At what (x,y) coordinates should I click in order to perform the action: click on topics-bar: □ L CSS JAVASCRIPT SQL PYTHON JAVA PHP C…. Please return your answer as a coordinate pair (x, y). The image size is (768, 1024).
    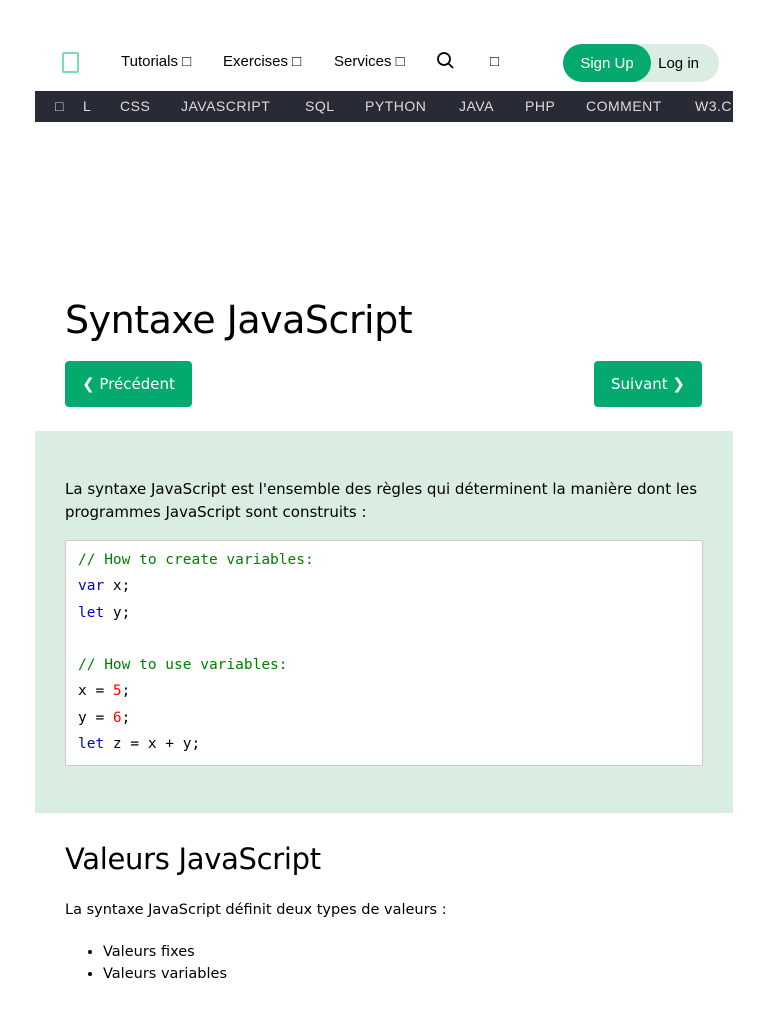
    Looking at the image, I should click on (384, 106).